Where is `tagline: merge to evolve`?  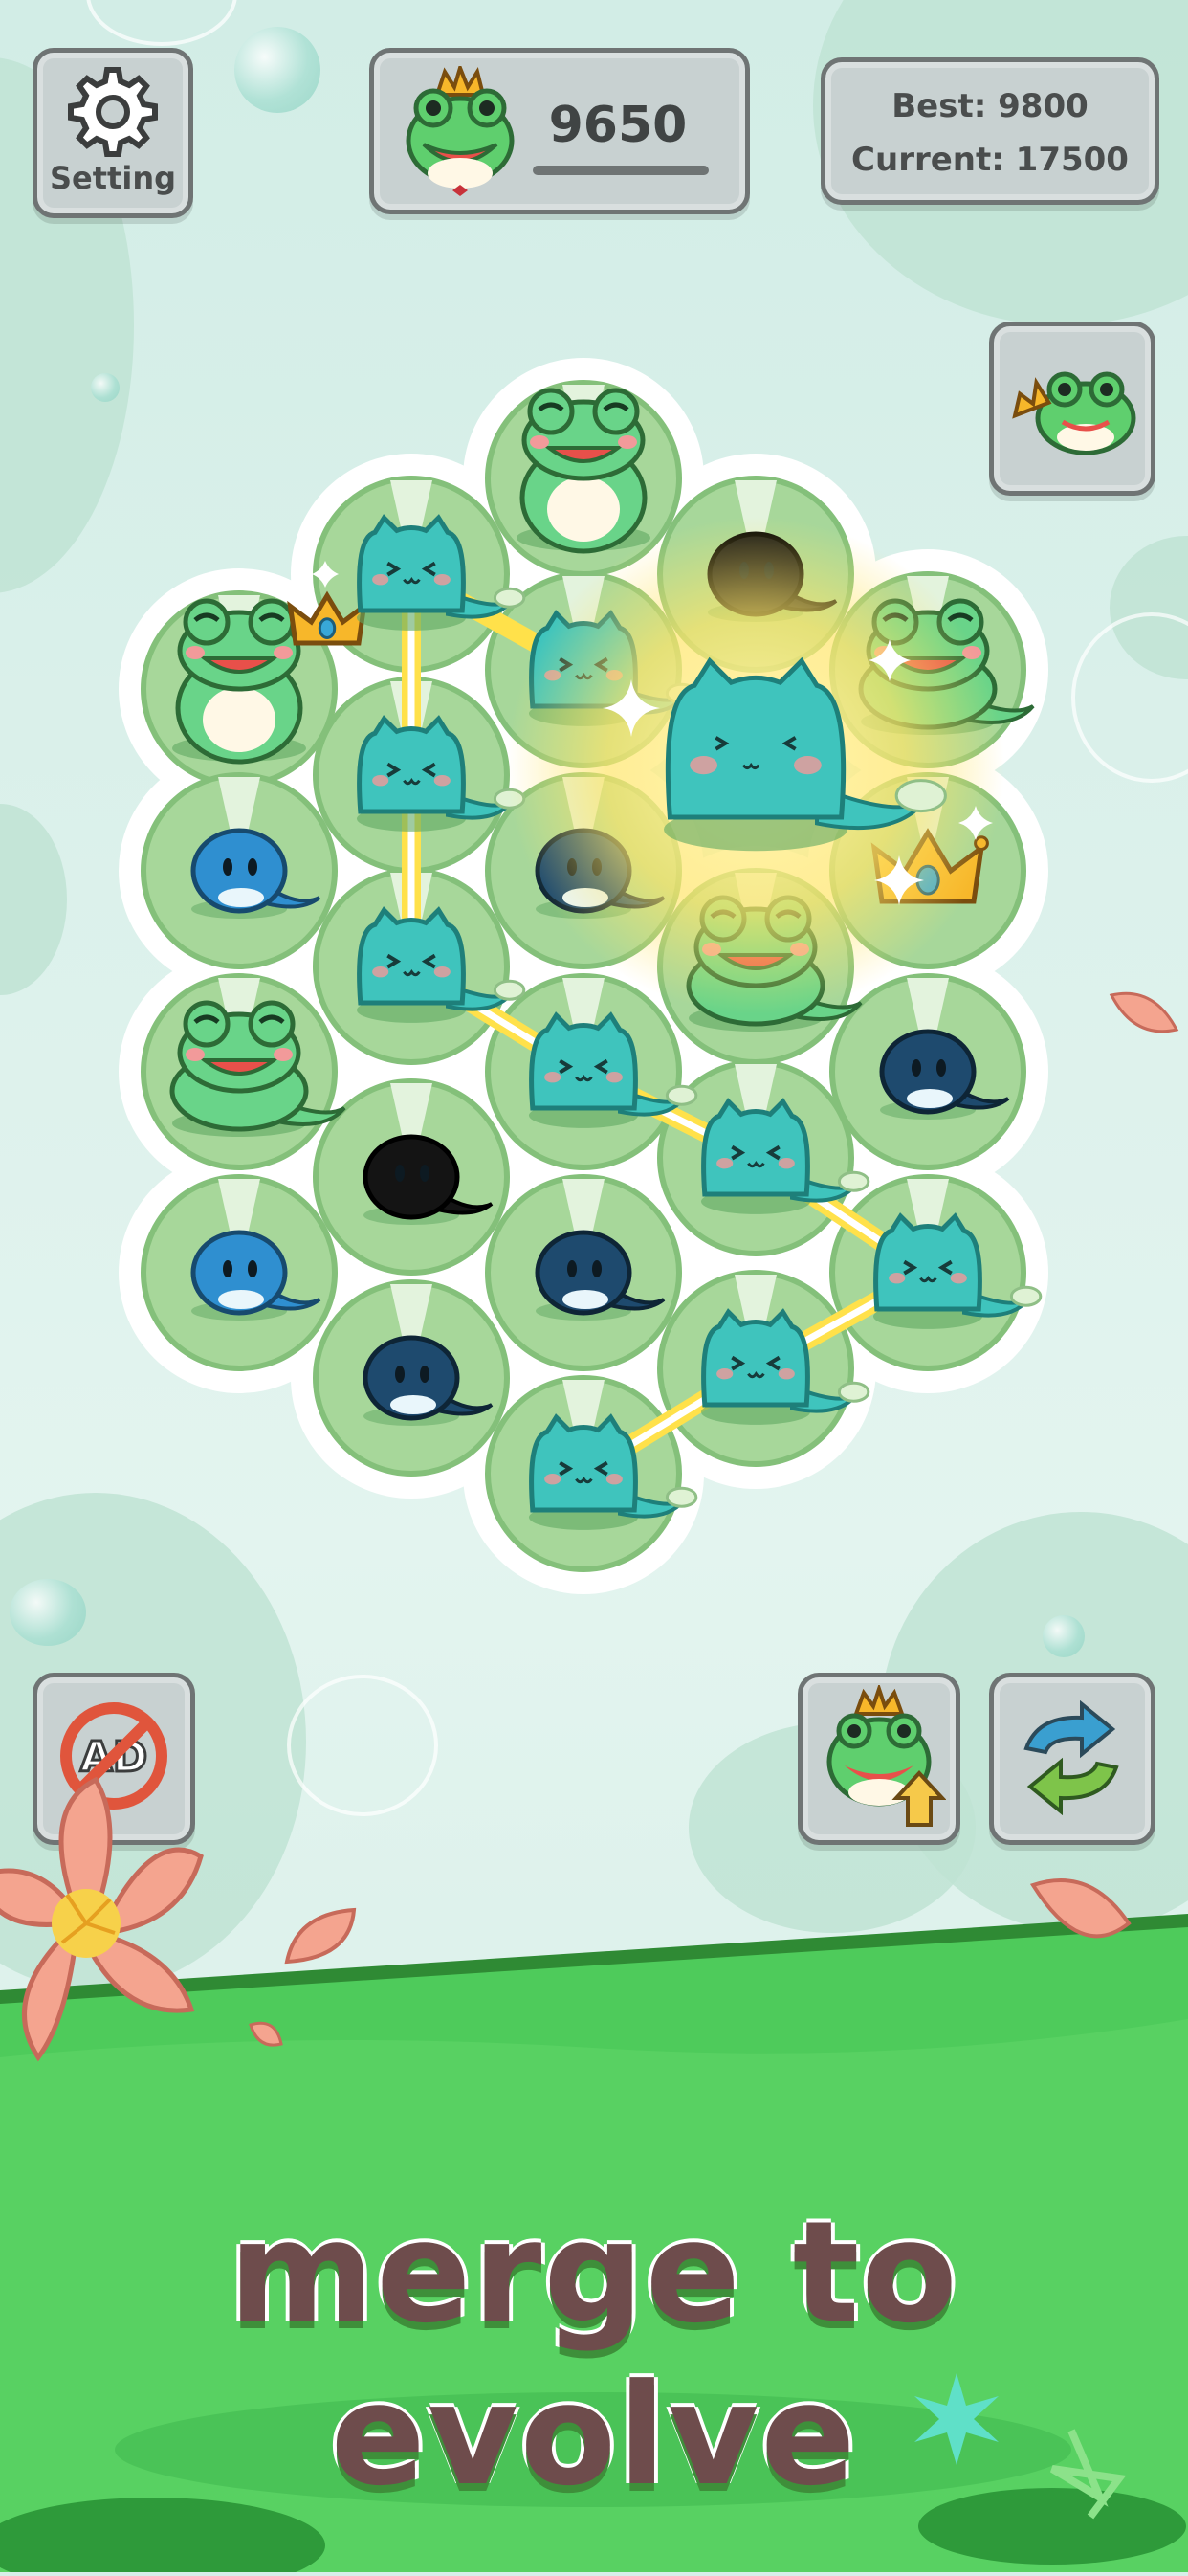 tagline: merge to evolve is located at coordinates (594, 2354).